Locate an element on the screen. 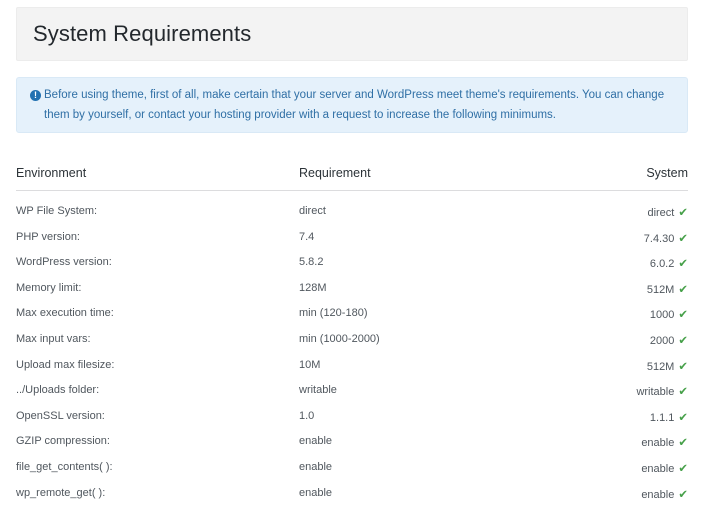 The height and width of the screenshot is (514, 715). info-icon: ! is located at coordinates (35, 95).